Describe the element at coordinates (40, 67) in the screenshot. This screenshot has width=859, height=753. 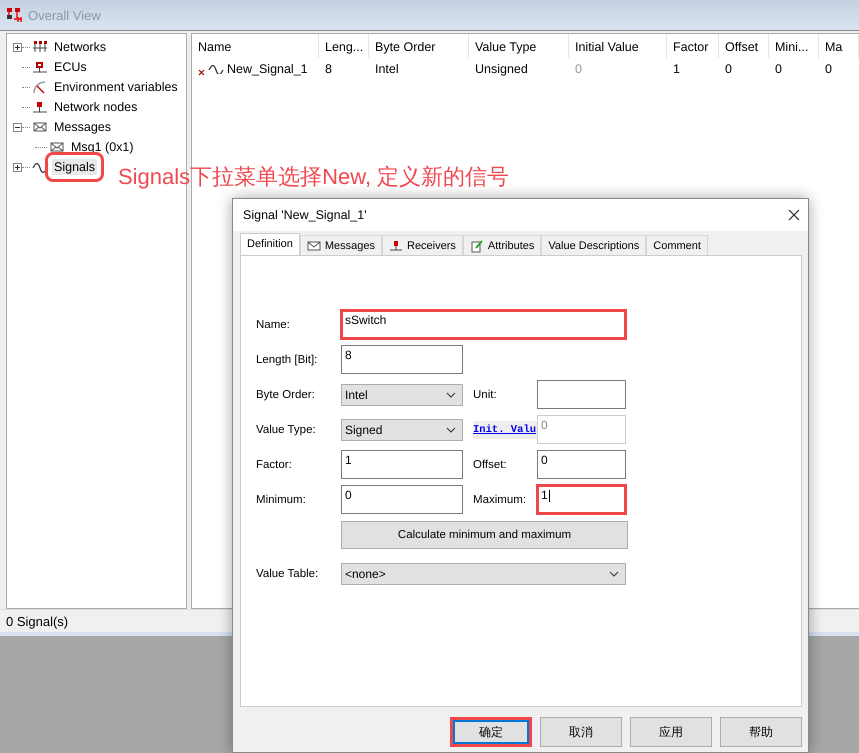
I see `ecu-icon` at that location.